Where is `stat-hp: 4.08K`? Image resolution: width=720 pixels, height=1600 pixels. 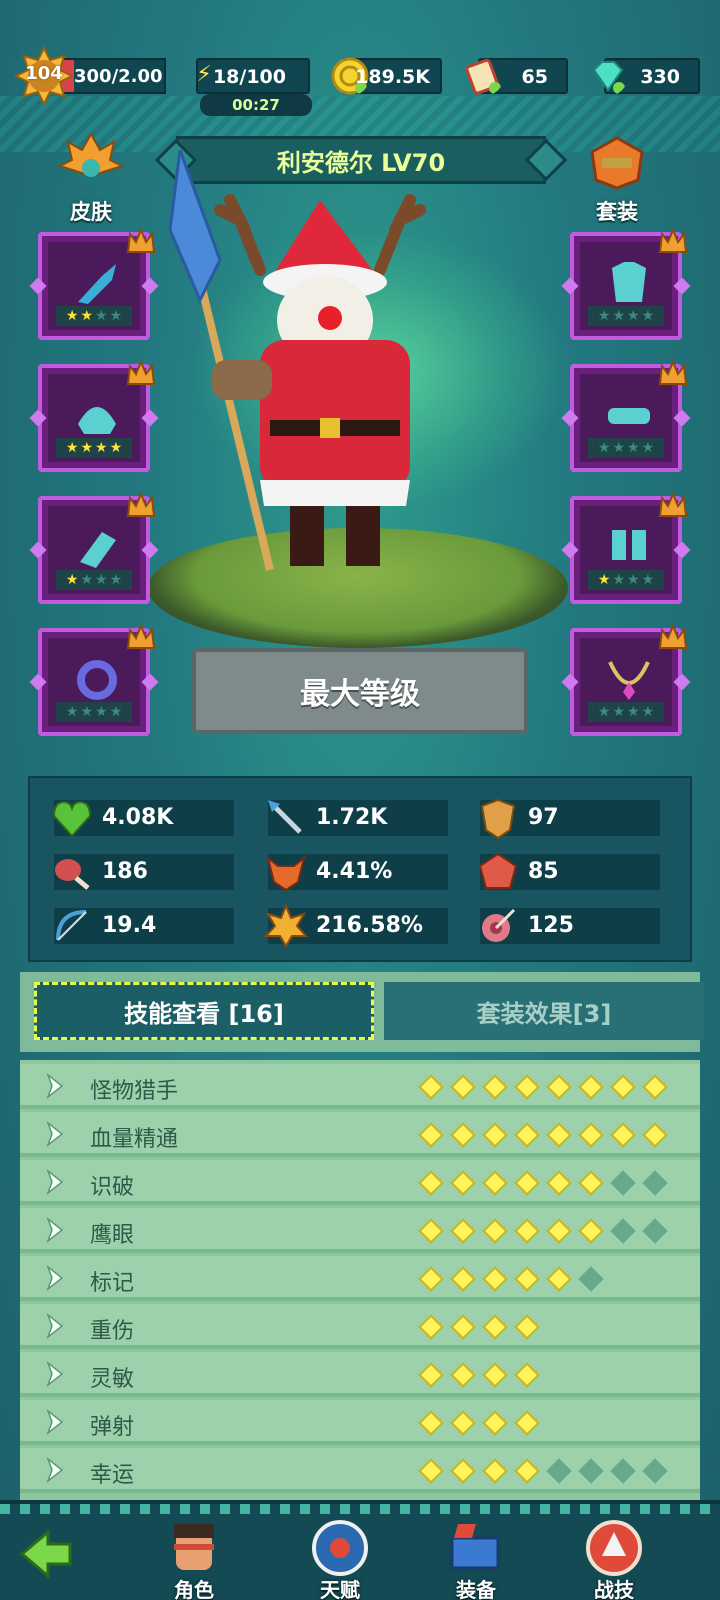 stat-hp: 4.08K is located at coordinates (143, 819).